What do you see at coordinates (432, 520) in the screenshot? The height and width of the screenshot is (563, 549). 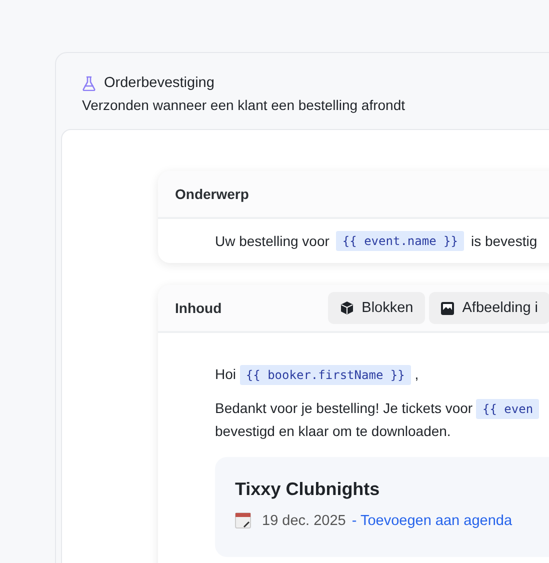 I see `add-to-calendar-link: - Toevoegen aan agenda` at bounding box center [432, 520].